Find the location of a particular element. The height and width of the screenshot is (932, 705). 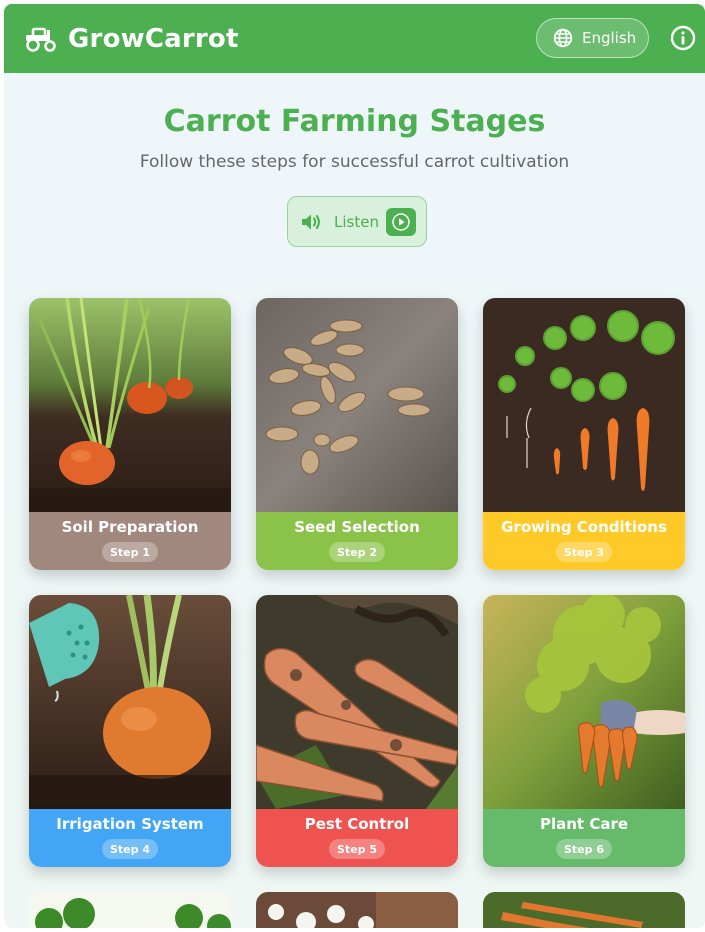

stage-title: Pest Control is located at coordinates (357, 824).